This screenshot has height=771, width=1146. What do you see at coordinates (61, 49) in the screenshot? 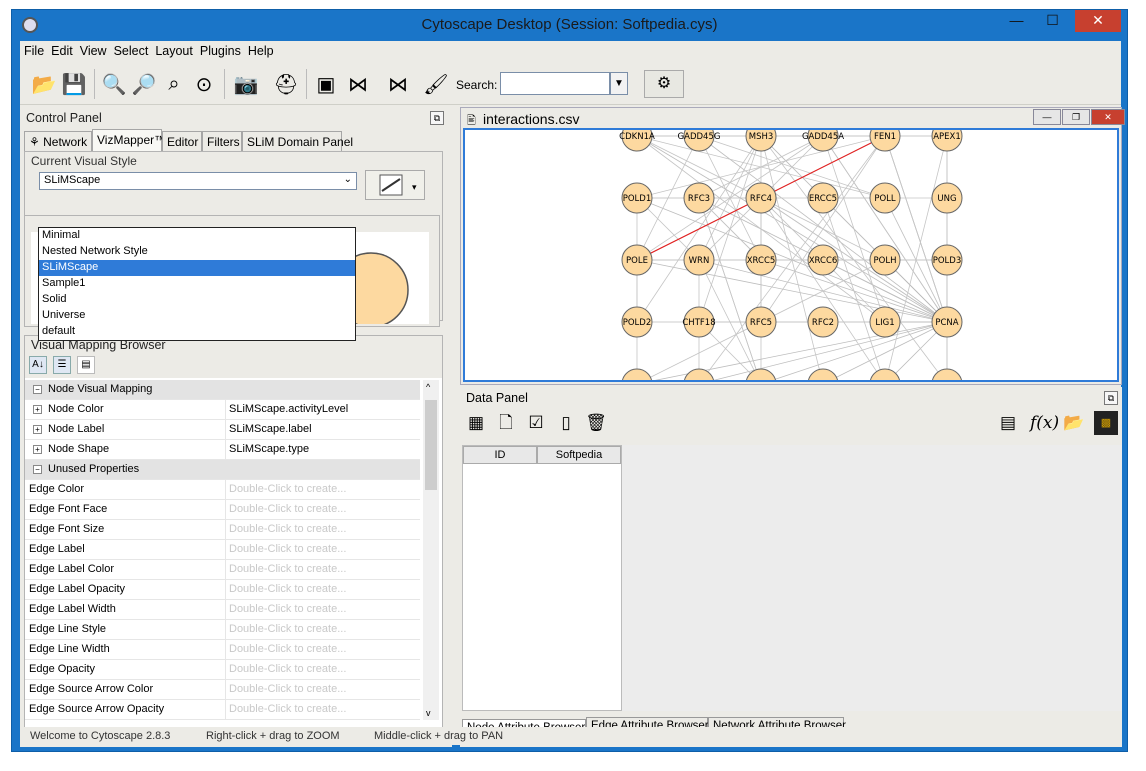
I see `menu-edit: Edit` at bounding box center [61, 49].